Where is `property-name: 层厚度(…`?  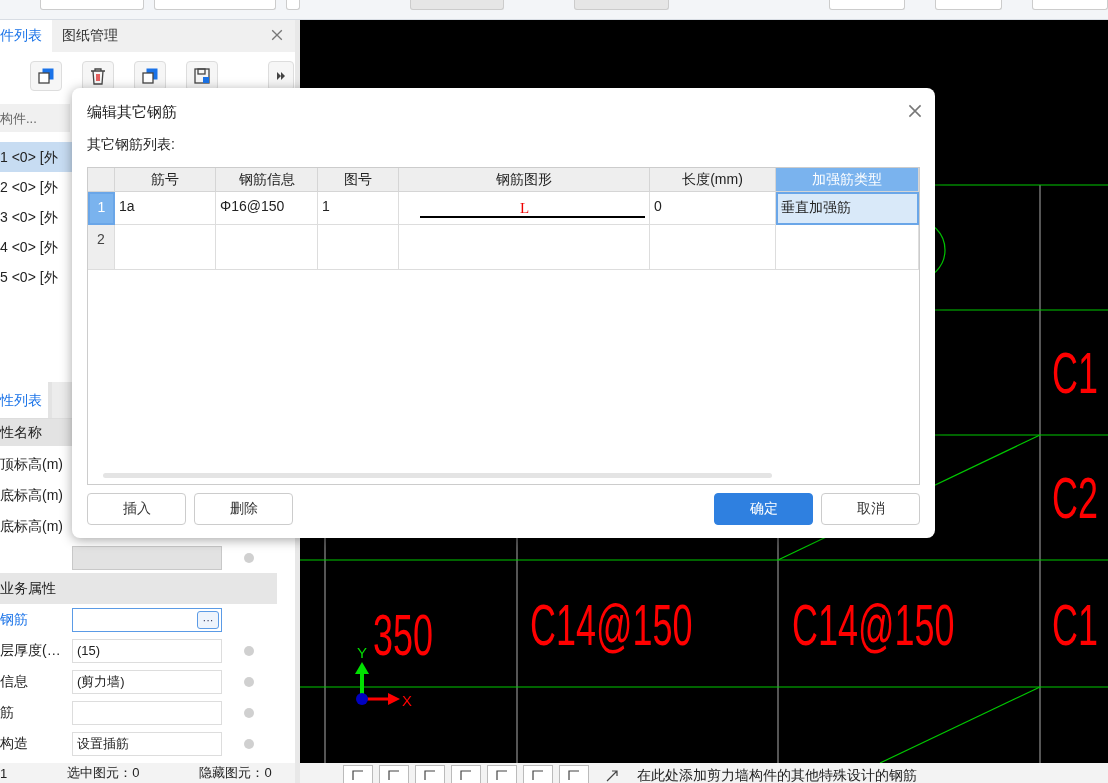
property-name: 层厚度(… is located at coordinates (31, 650).